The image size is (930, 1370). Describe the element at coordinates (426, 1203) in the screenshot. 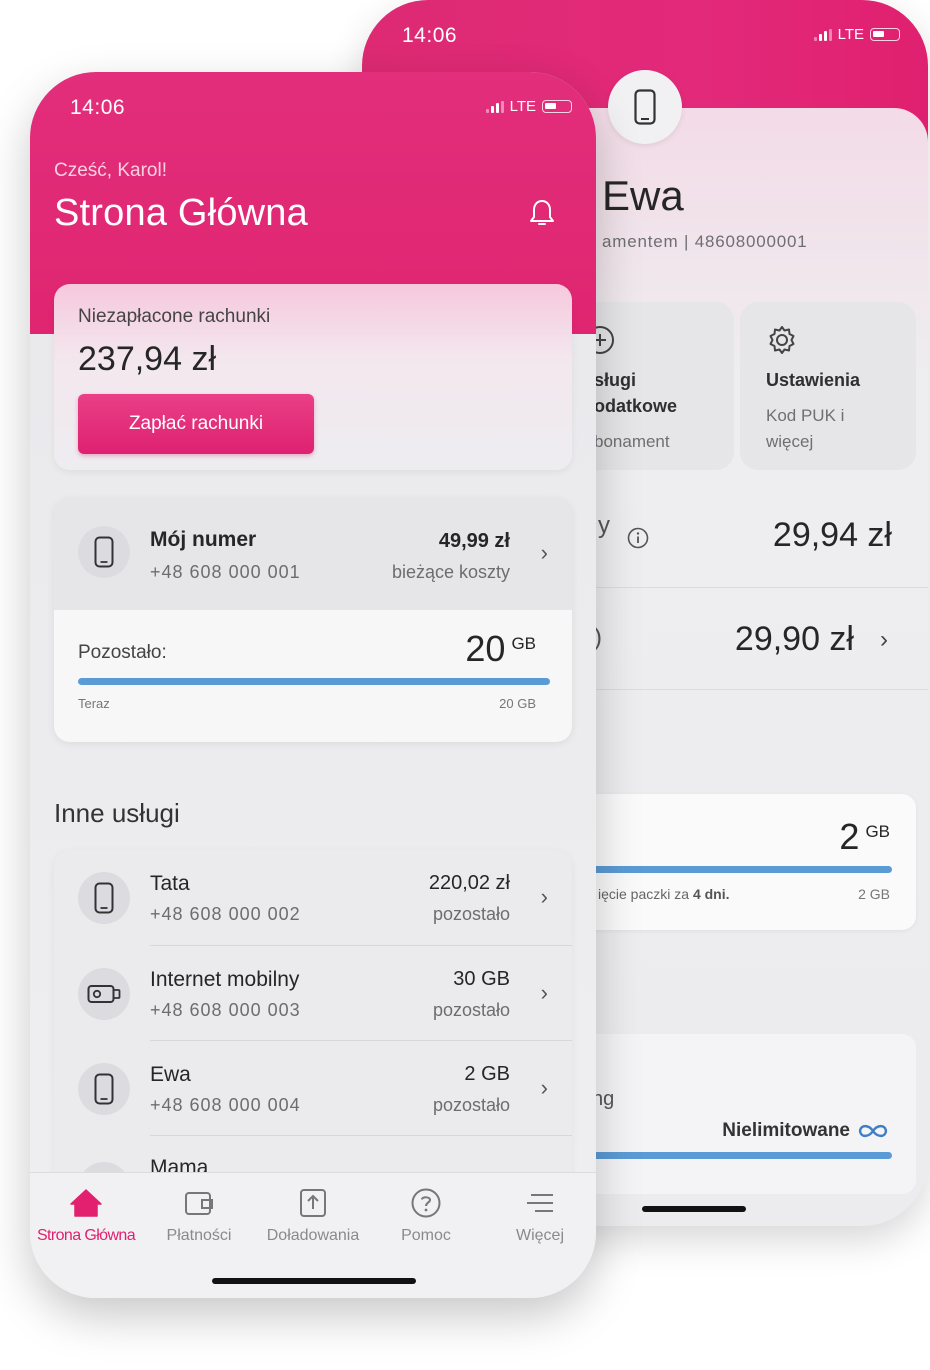

I see `help-icon` at that location.